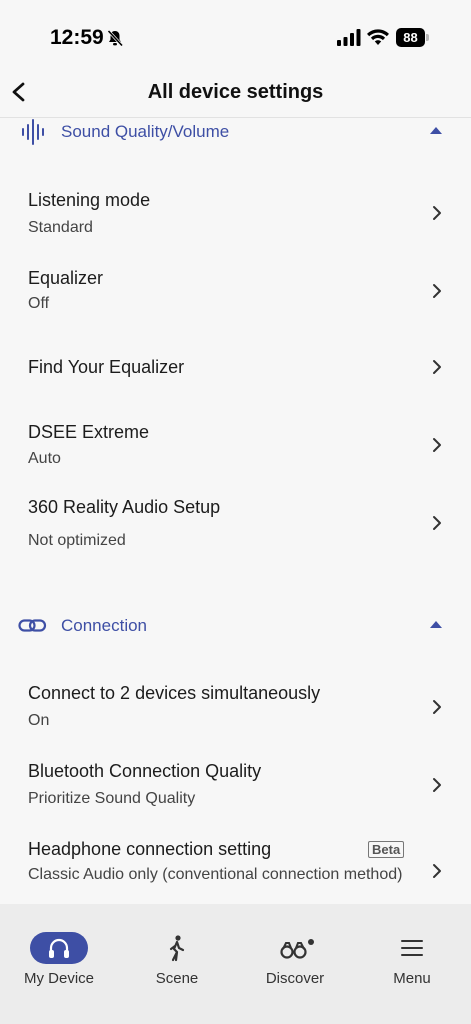 The image size is (471, 1024). I want to click on battery-level: 88, so click(410, 37).